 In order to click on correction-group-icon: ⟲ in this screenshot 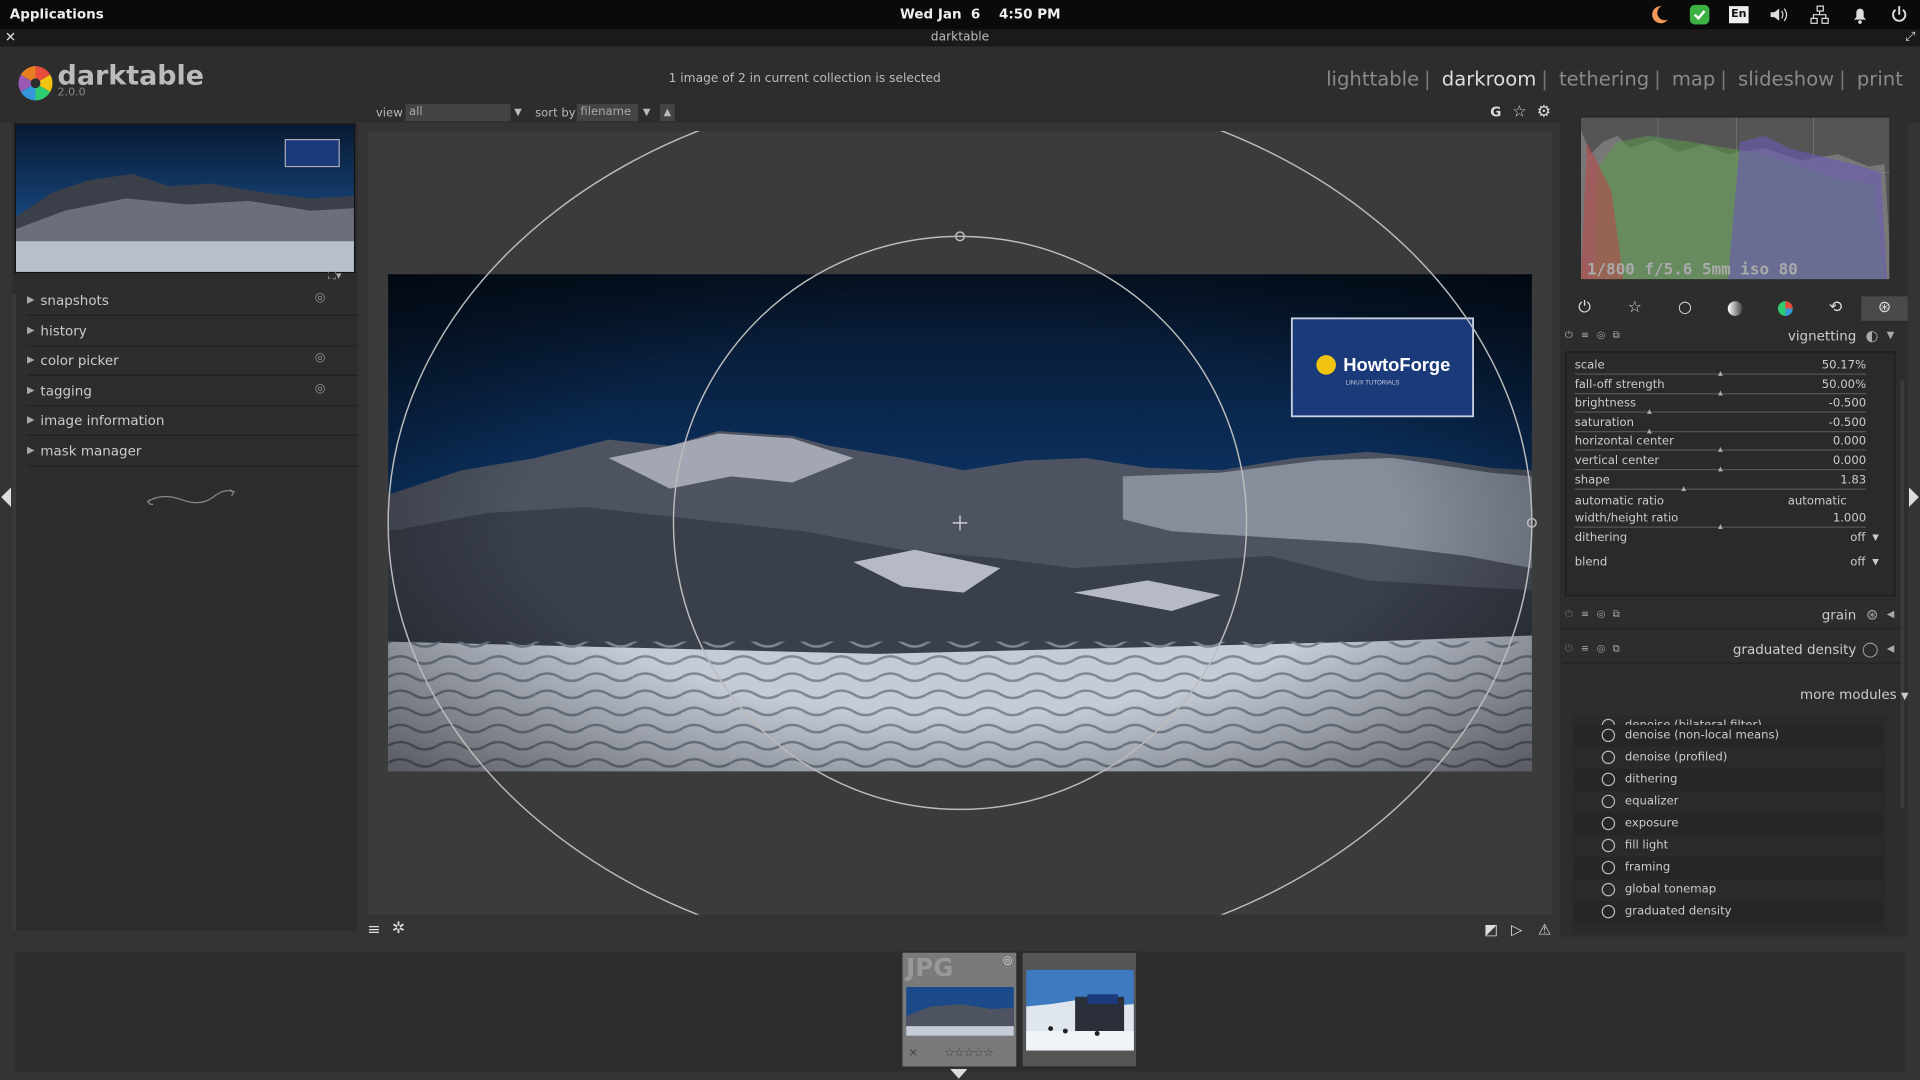, I will do `click(1835, 308)`.